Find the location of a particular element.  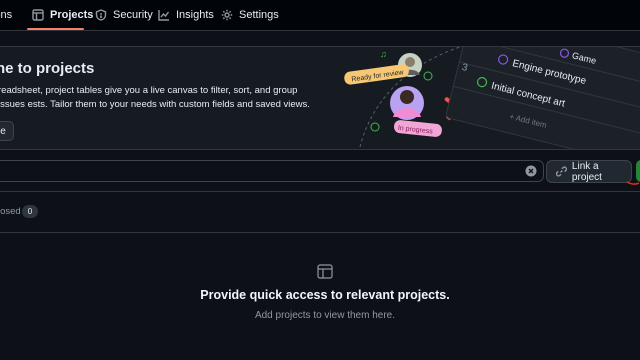

filter-row: losed 0 is located at coordinates (320, 212).